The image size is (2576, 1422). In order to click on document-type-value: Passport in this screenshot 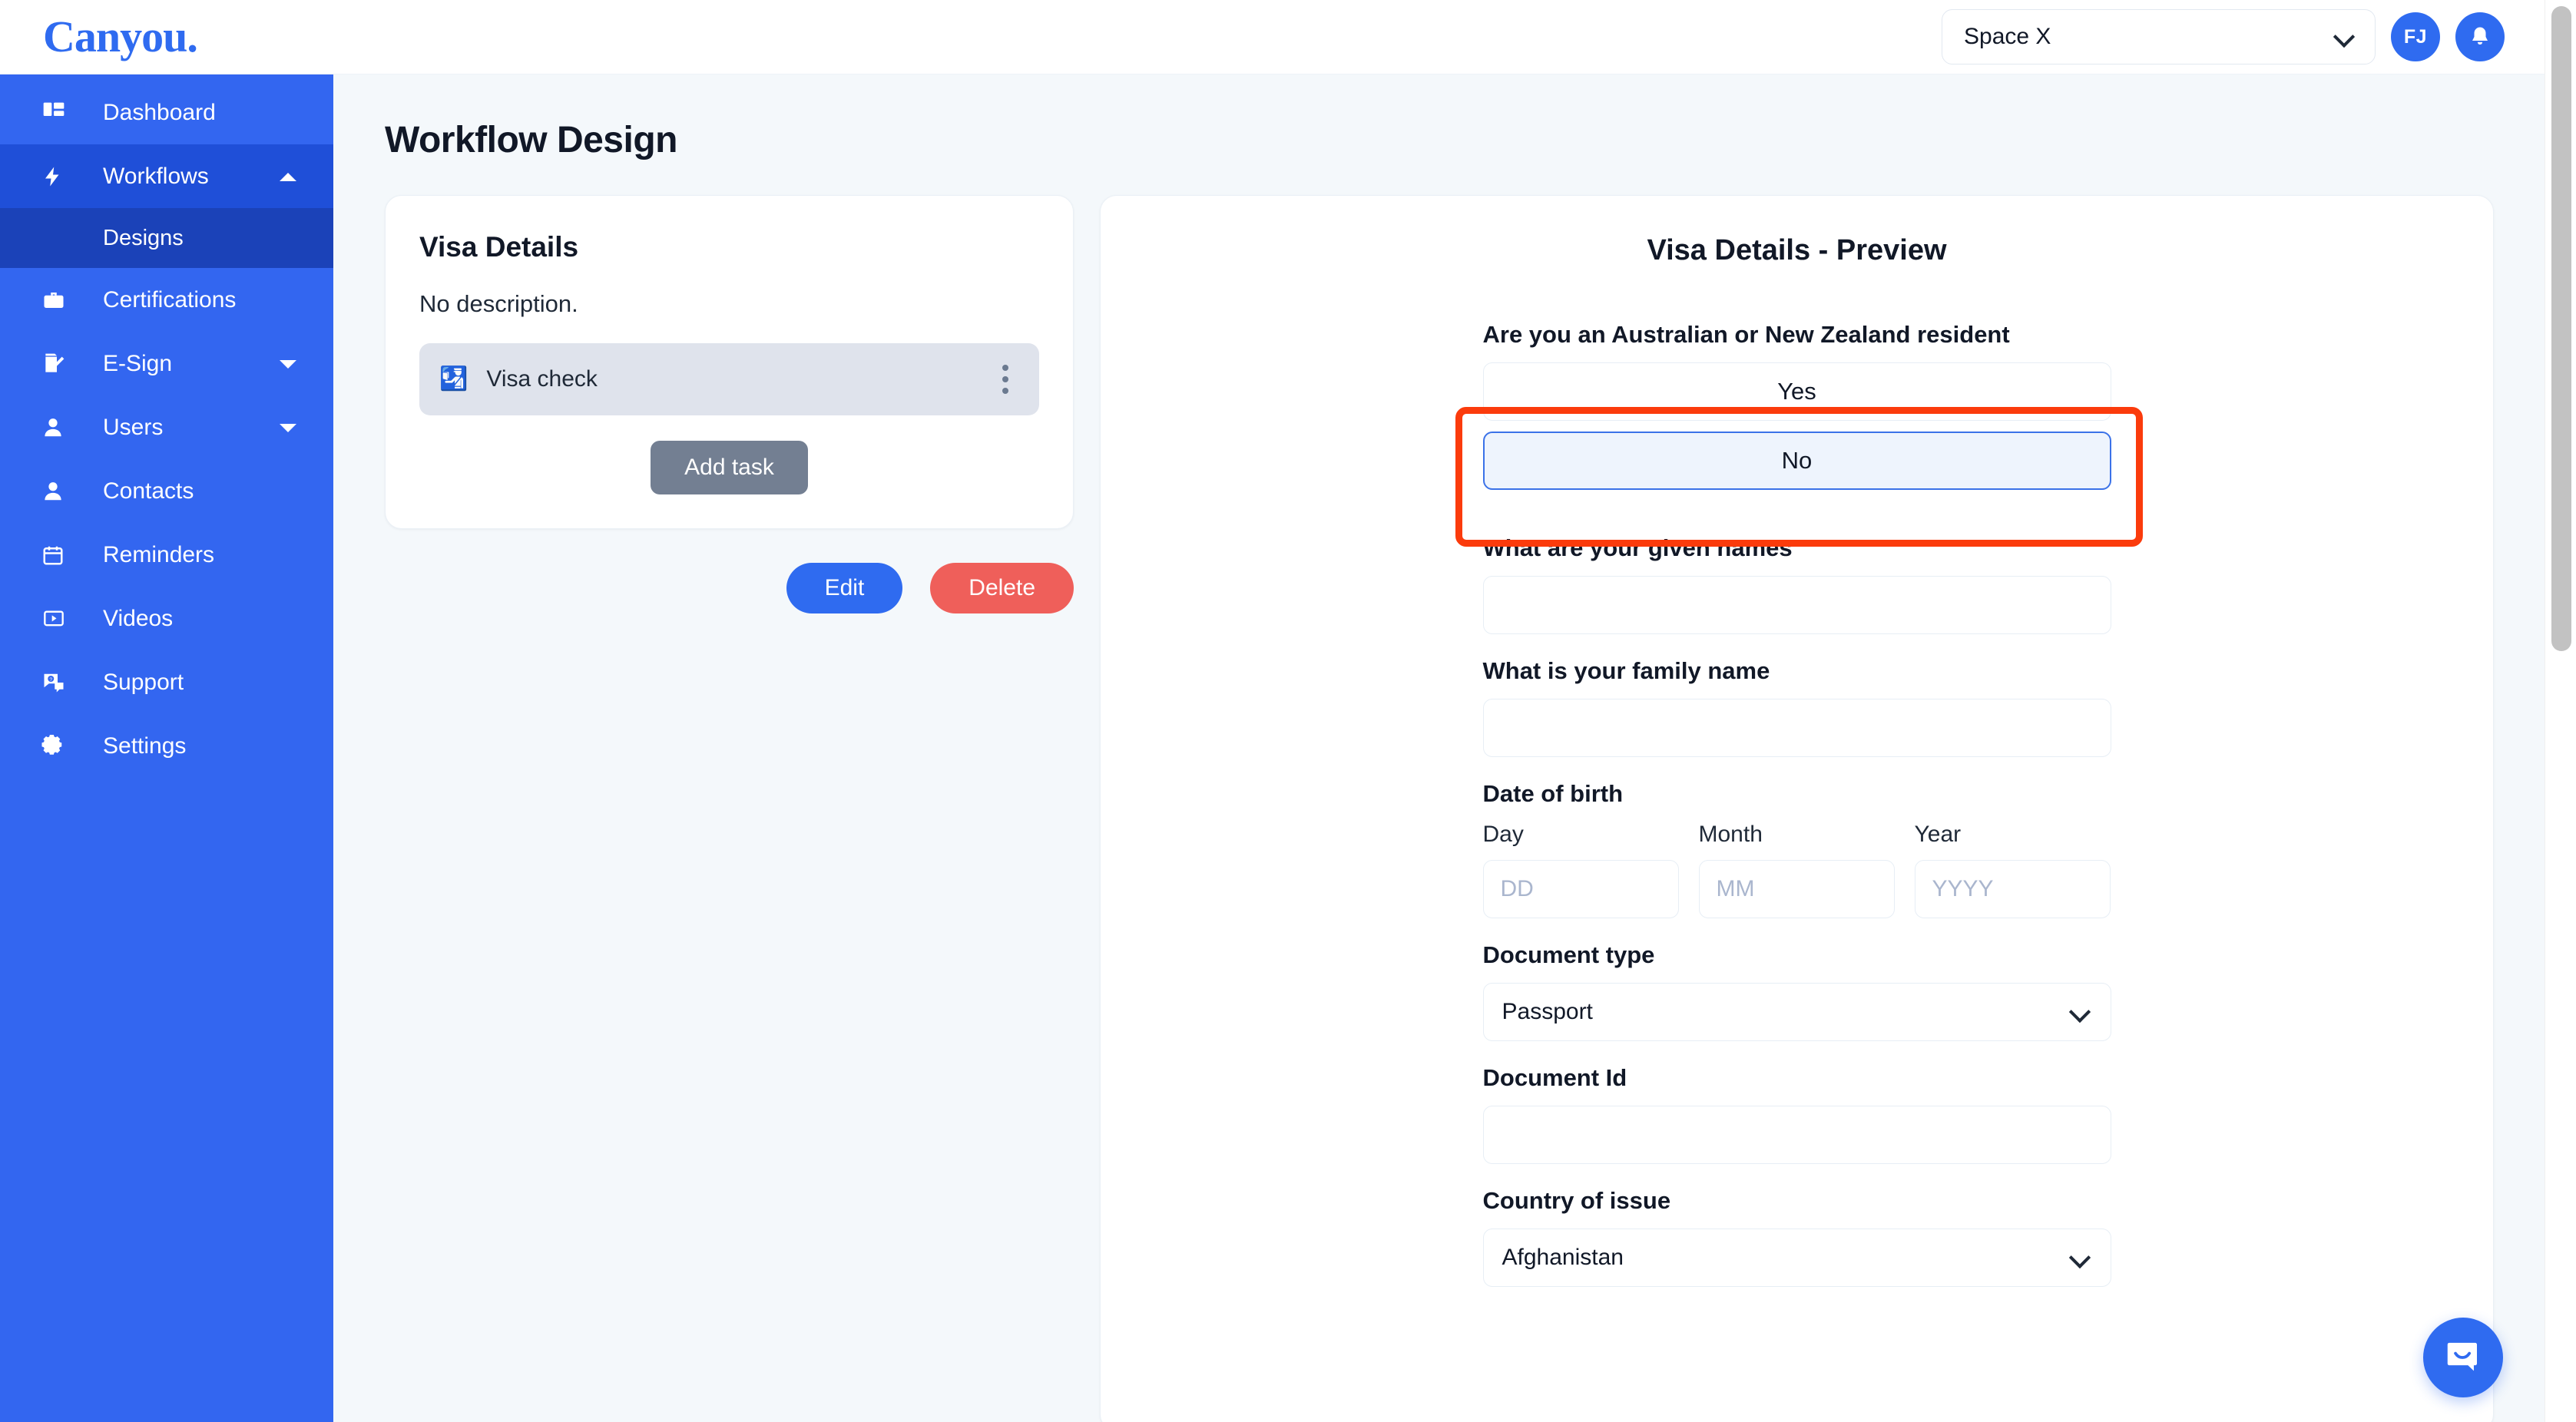, I will do `click(1547, 1012)`.